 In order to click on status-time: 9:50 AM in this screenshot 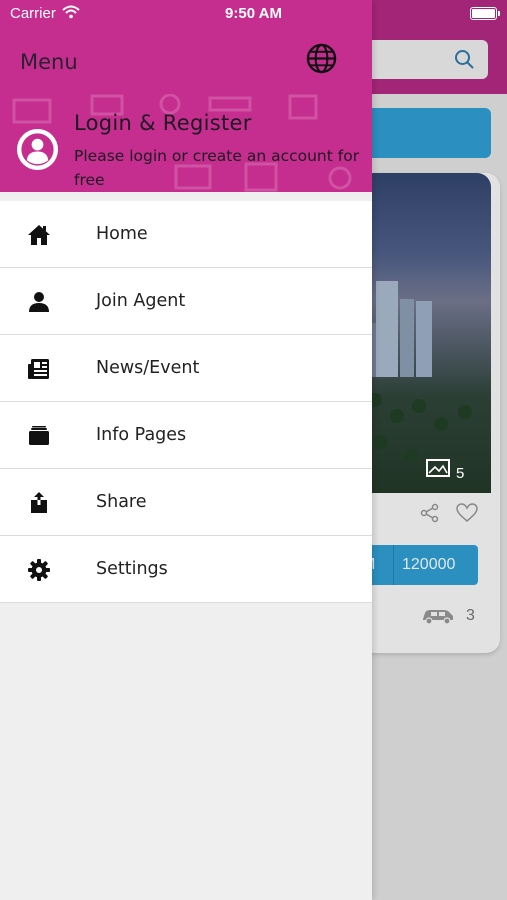, I will do `click(253, 13)`.